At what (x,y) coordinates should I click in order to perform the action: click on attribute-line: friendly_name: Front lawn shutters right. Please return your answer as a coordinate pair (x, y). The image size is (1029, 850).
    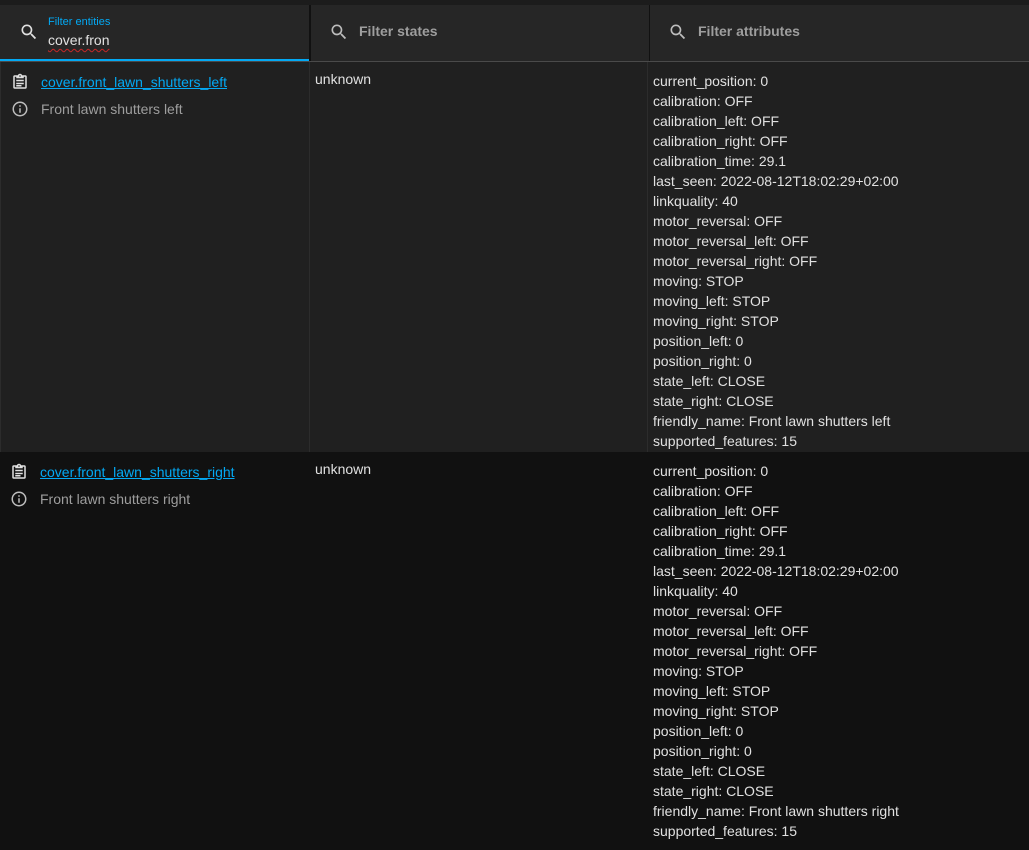
    Looking at the image, I should click on (776, 811).